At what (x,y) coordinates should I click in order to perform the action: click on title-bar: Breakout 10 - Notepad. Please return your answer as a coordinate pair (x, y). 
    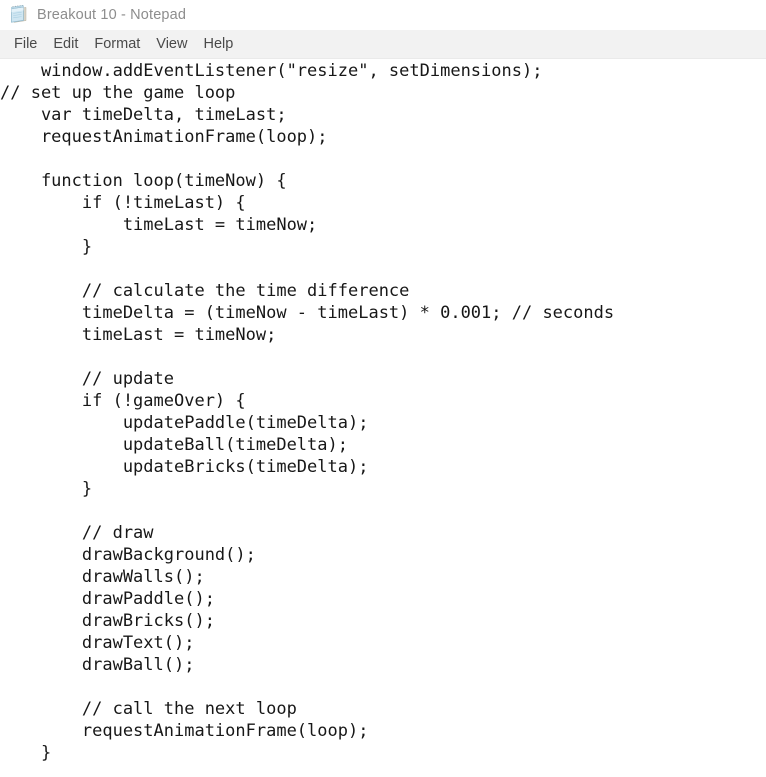
    Looking at the image, I should click on (383, 15).